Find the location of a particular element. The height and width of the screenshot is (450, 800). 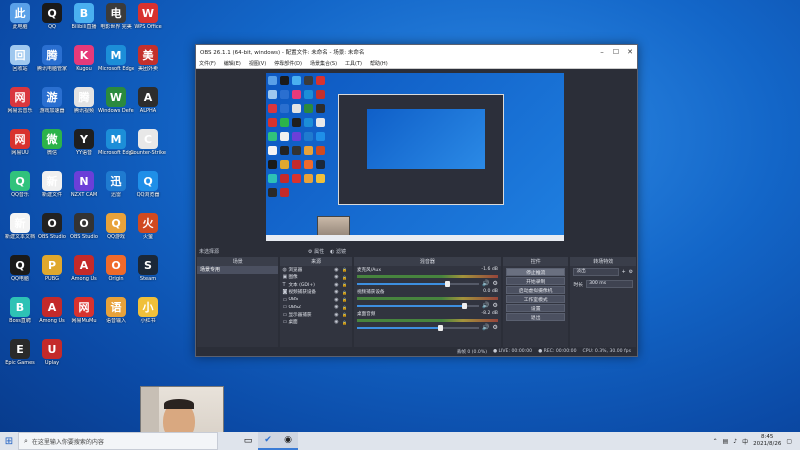

taskbar-app-icon: ✔ is located at coordinates (268, 441).